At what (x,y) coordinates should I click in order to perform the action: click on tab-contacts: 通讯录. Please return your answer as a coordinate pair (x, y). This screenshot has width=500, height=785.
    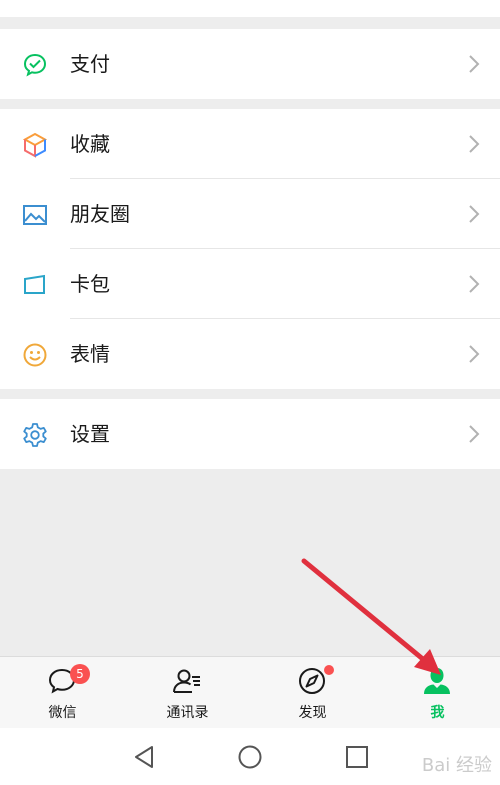
    Looking at the image, I should click on (187, 693).